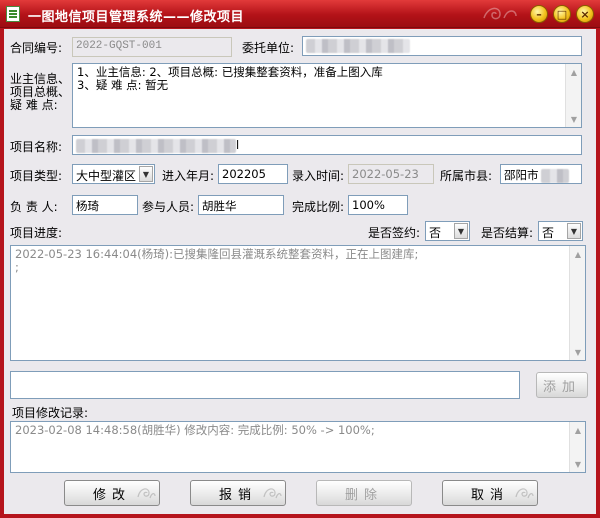 The width and height of the screenshot is (600, 518). I want to click on city-value: 邵阳市, so click(521, 175).